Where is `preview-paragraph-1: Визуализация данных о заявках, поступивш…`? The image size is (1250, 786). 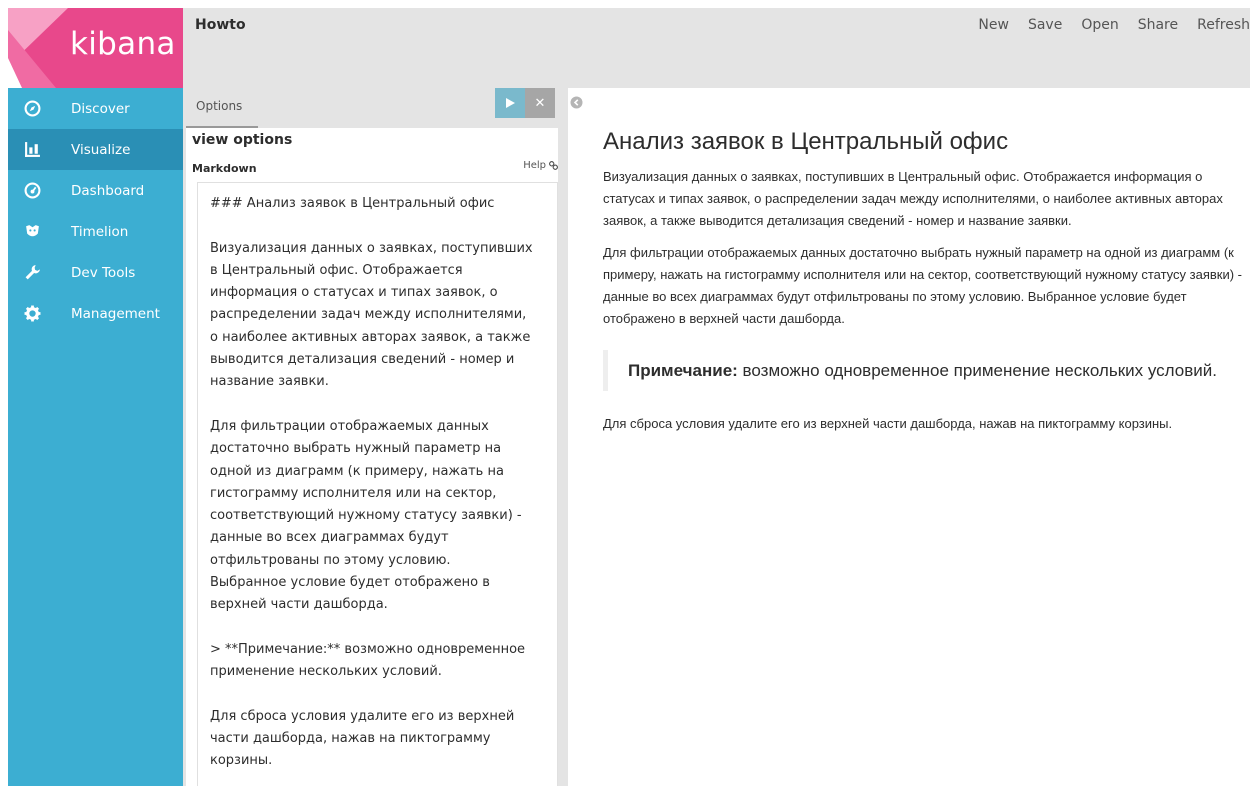 preview-paragraph-1: Визуализация данных о заявках, поступивш… is located at coordinates (913, 198).